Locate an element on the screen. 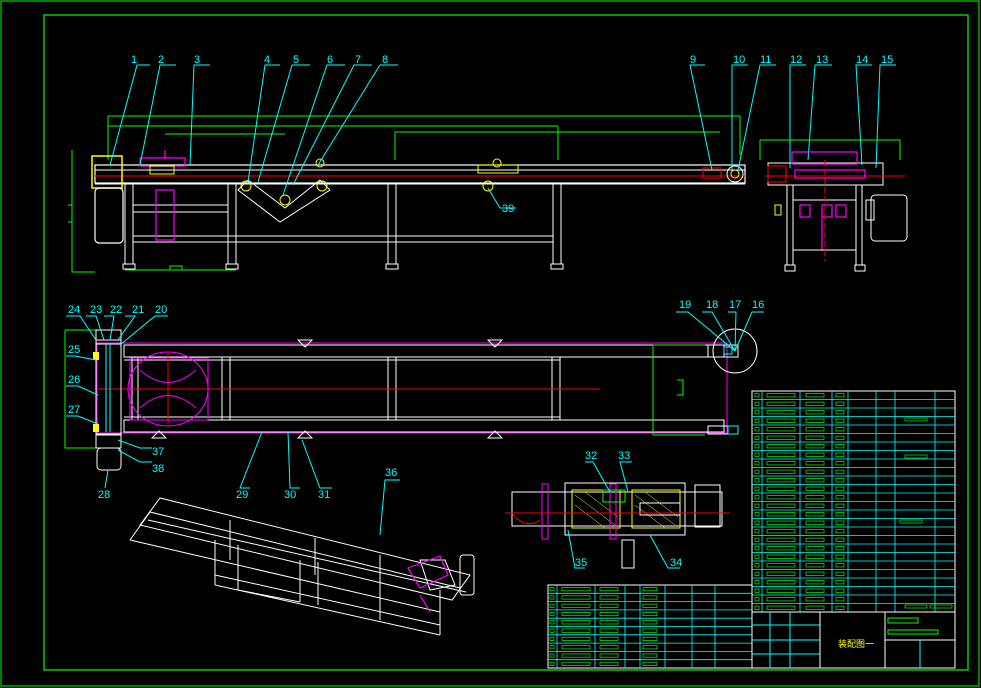  callout-16: 16 is located at coordinates (758, 305).